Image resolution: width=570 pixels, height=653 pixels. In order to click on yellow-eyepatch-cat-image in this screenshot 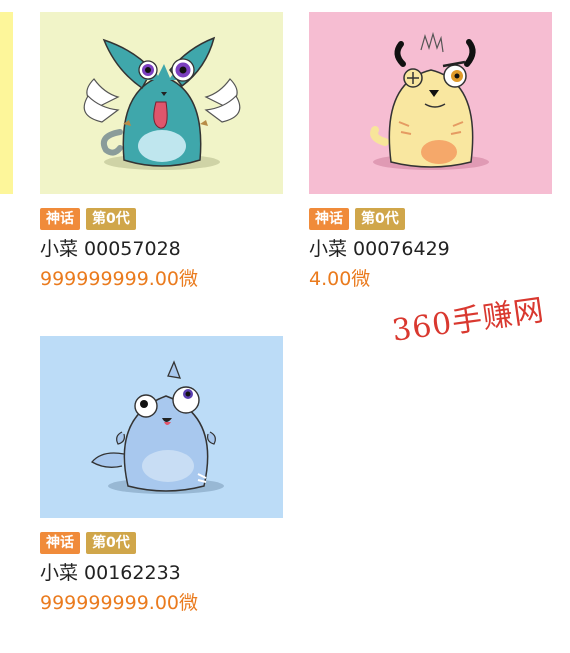, I will do `click(429, 100)`.